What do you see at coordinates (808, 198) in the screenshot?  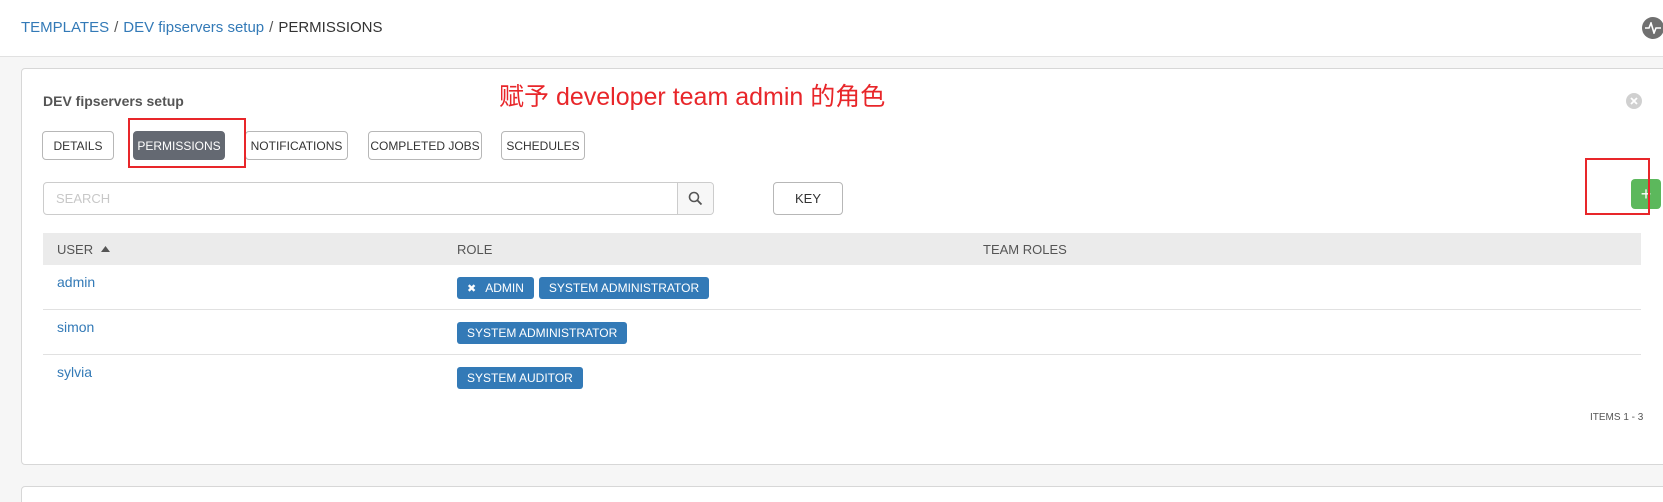 I see `key-button: KEY` at bounding box center [808, 198].